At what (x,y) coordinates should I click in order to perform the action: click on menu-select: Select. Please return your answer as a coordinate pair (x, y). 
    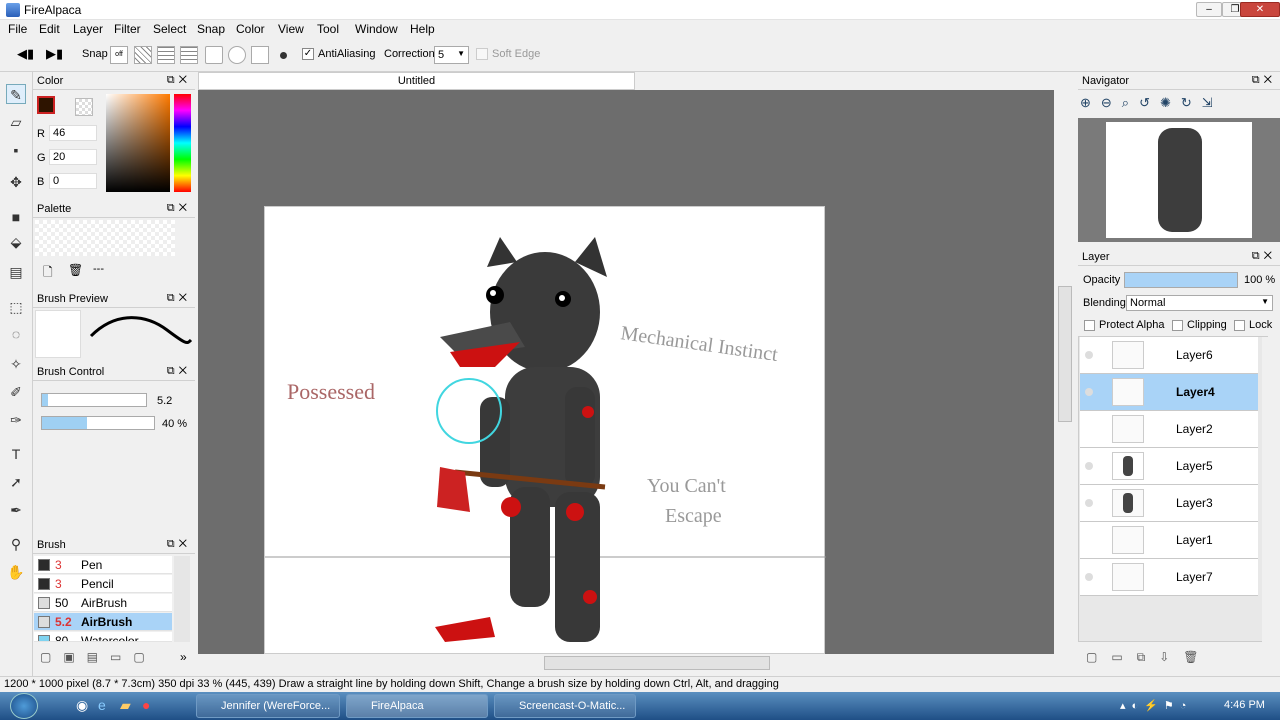
    Looking at the image, I should click on (169, 29).